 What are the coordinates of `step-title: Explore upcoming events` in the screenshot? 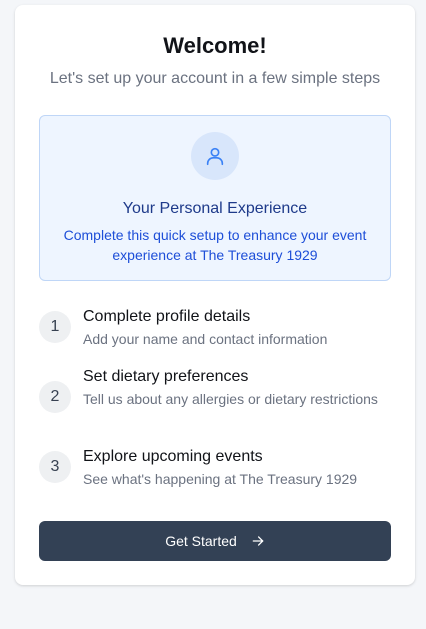 It's located at (173, 456).